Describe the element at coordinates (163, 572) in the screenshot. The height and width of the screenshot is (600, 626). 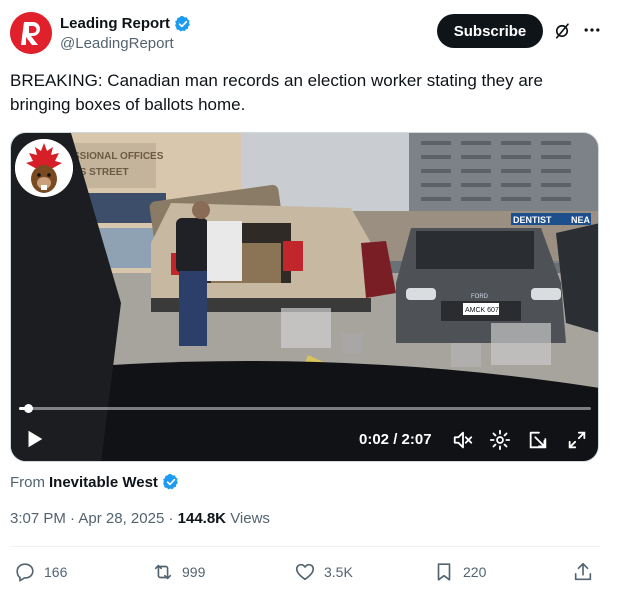
I see `repost-icon` at that location.